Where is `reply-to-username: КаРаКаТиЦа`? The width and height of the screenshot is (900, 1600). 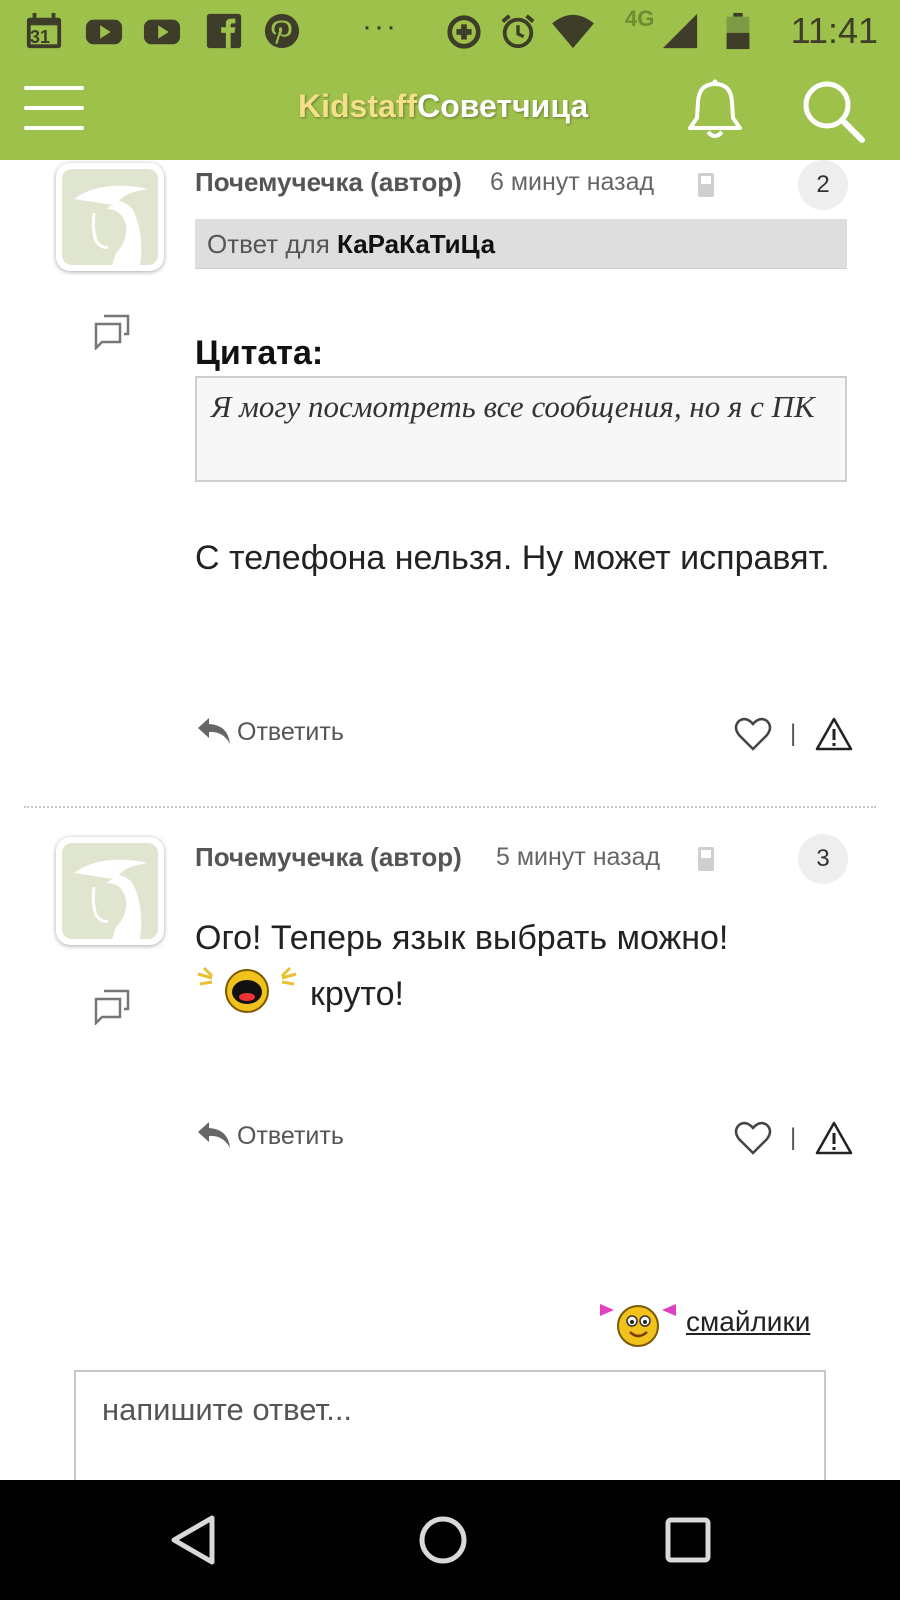
reply-to-username: КаРаКаТиЦа is located at coordinates (416, 244).